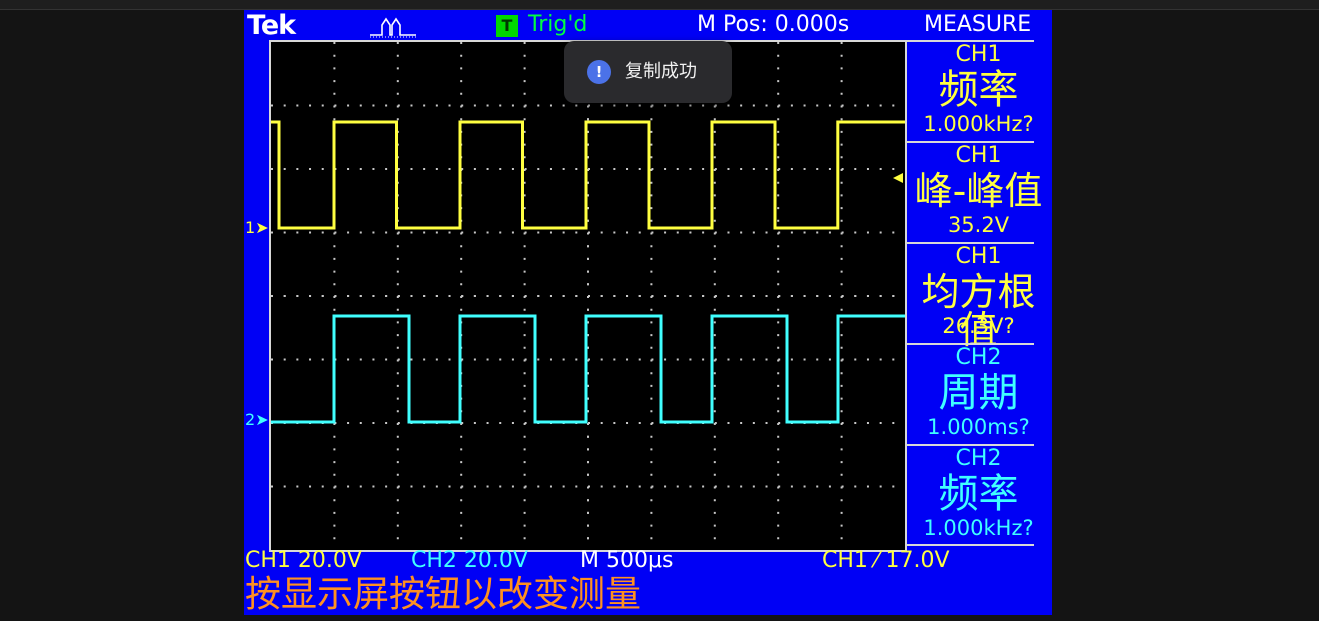 The width and height of the screenshot is (1319, 621). What do you see at coordinates (588, 175) in the screenshot?
I see `ch1-waveform` at bounding box center [588, 175].